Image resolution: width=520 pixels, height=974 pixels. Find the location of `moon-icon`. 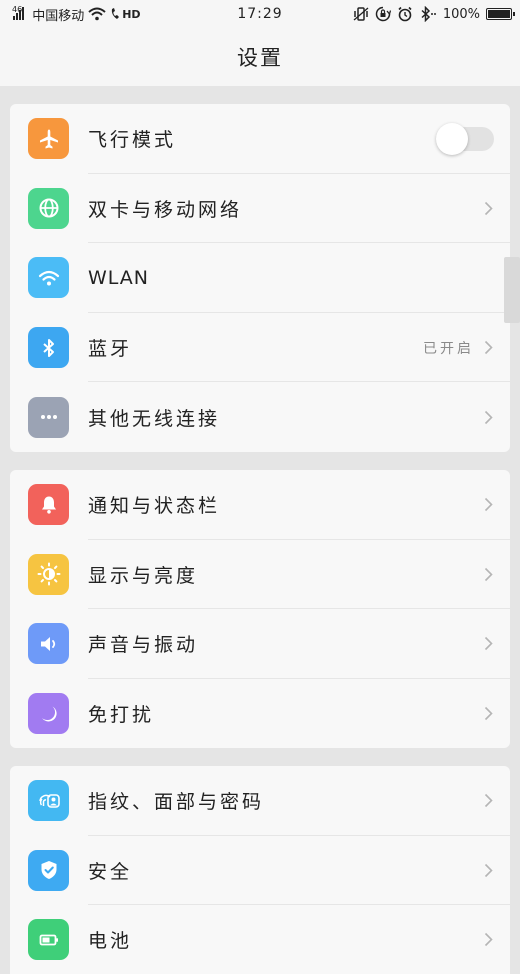

moon-icon is located at coordinates (48, 714).